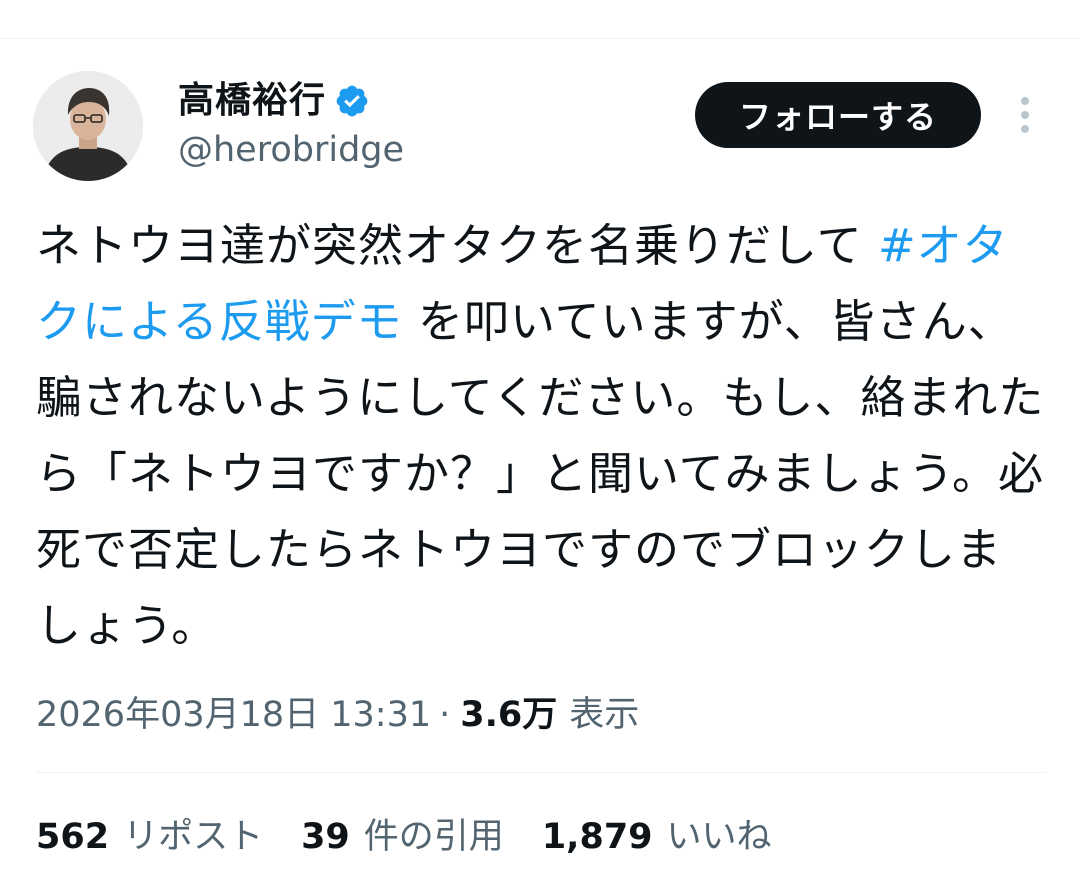  I want to click on reposts-stat: 562 リポスト, so click(149, 837).